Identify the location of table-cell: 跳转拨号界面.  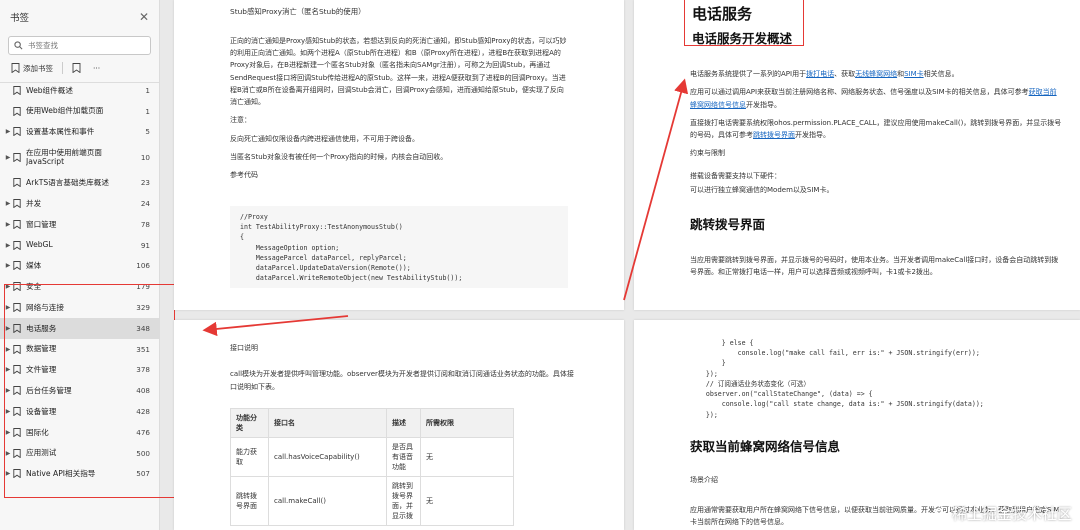
(249, 501).